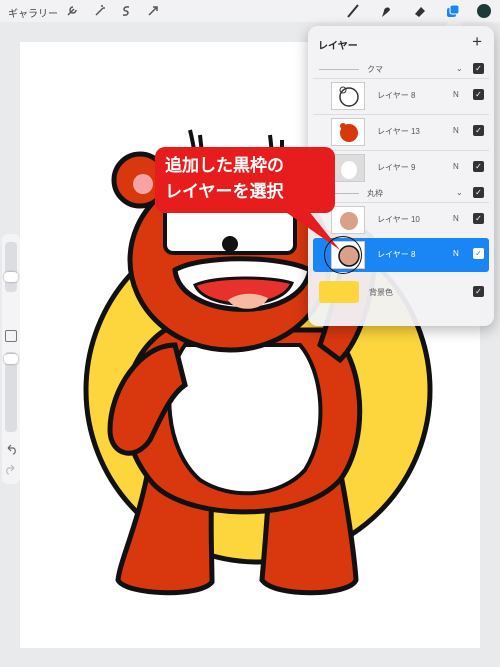 This screenshot has width=500, height=667. What do you see at coordinates (11, 267) in the screenshot?
I see `brush-size-slider` at bounding box center [11, 267].